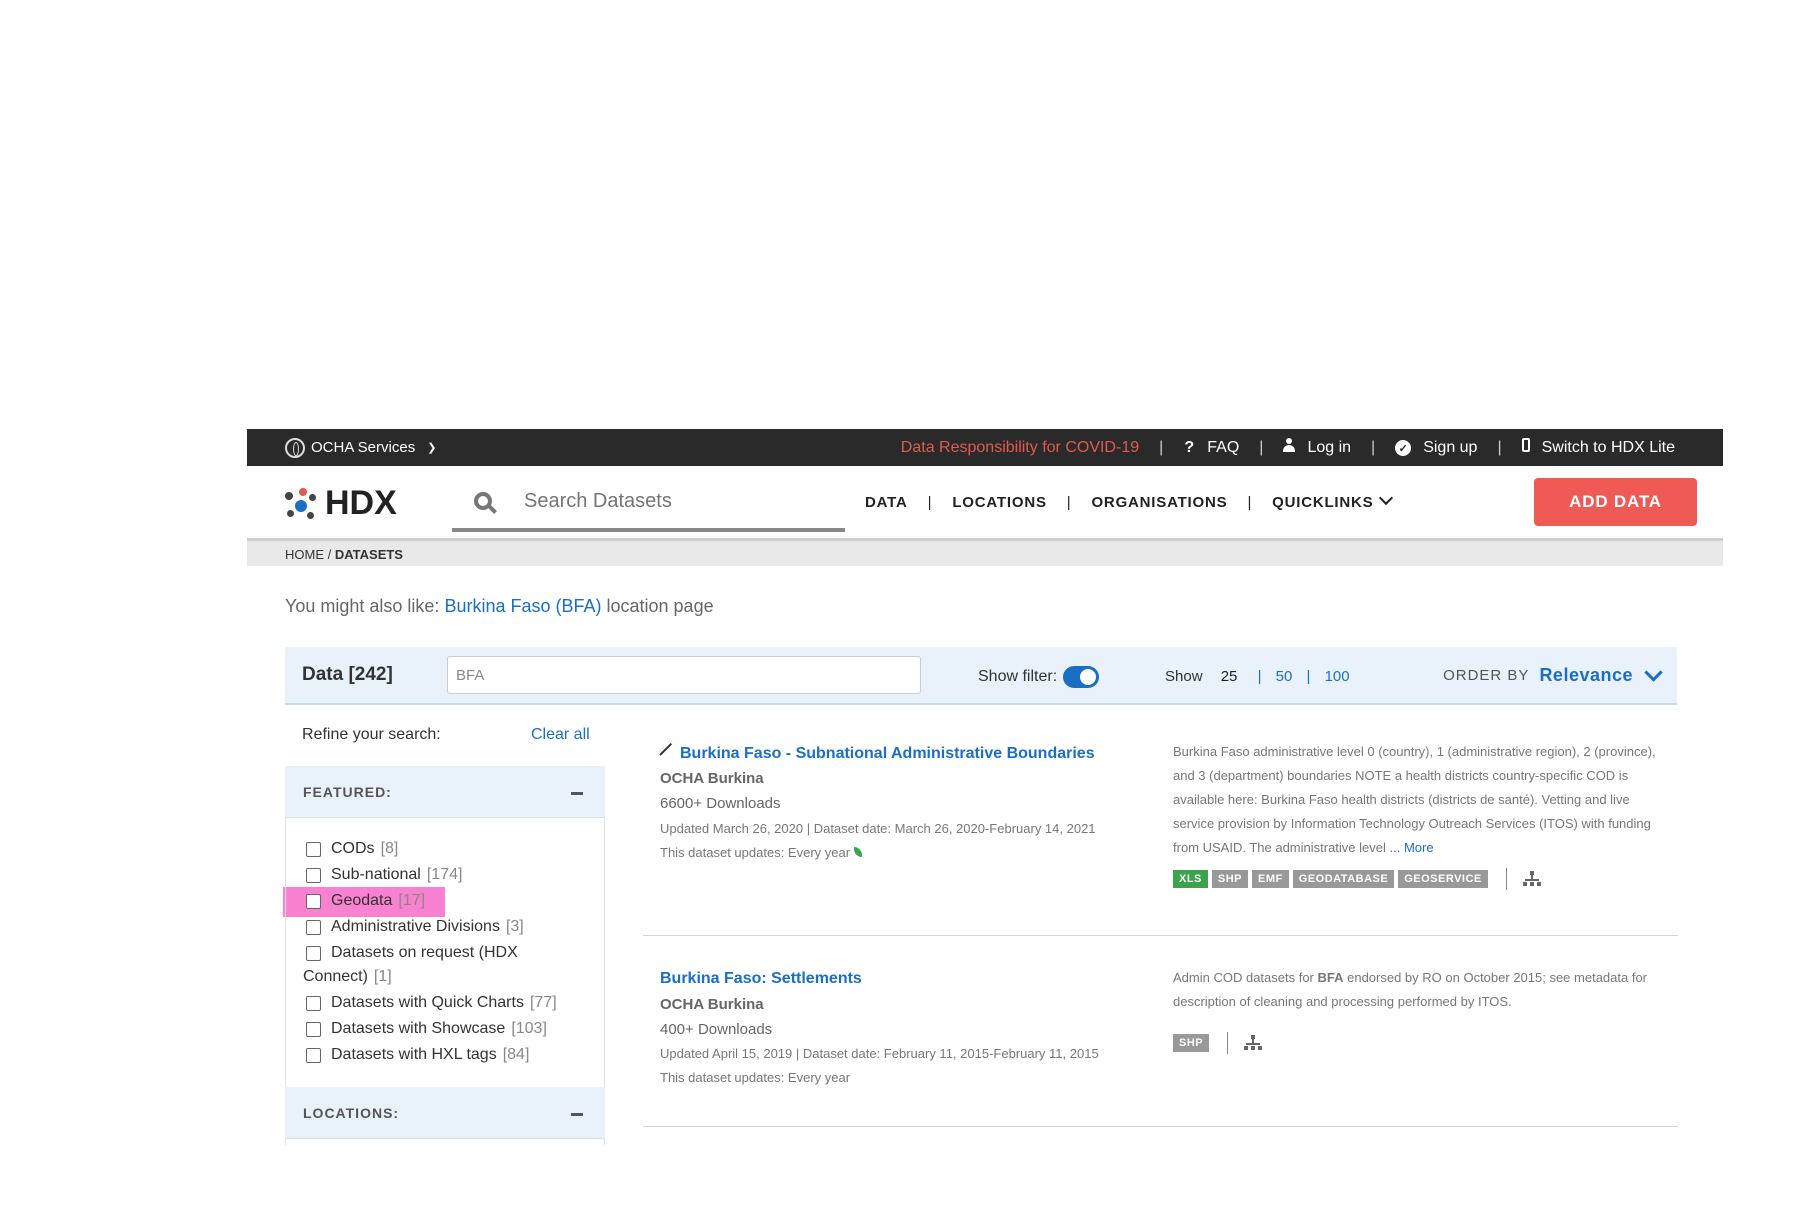 This screenshot has width=1820, height=1210. Describe the element at coordinates (667, 751) in the screenshot. I see `trending-icon` at that location.